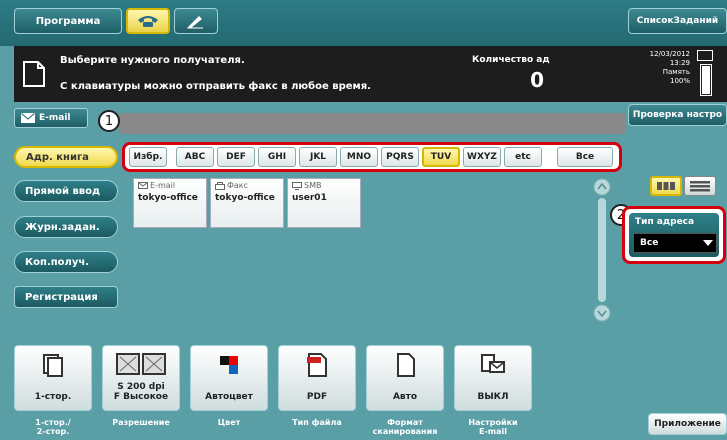  I want to click on page-icon, so click(405, 367).